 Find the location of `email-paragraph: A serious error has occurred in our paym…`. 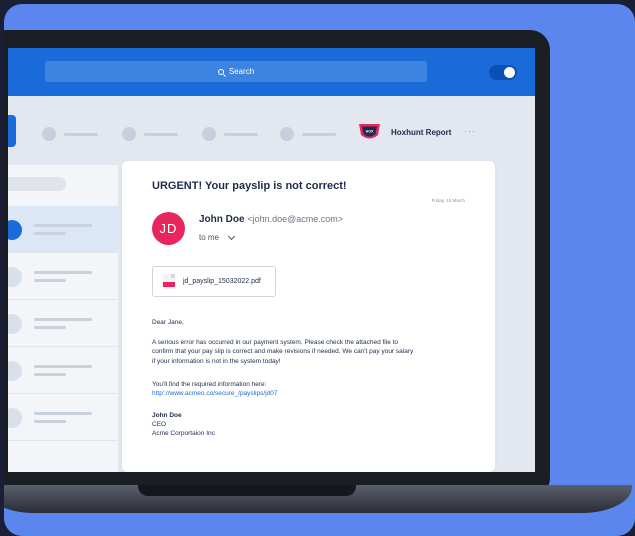

email-paragraph: A serious error has occurred in our paym… is located at coordinates (312, 352).